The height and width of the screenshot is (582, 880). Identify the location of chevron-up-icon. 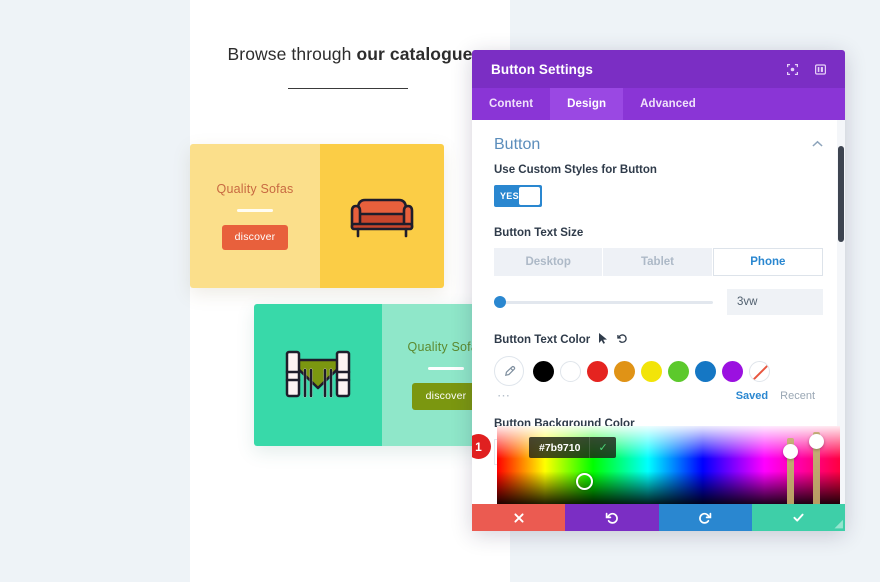
(817, 145).